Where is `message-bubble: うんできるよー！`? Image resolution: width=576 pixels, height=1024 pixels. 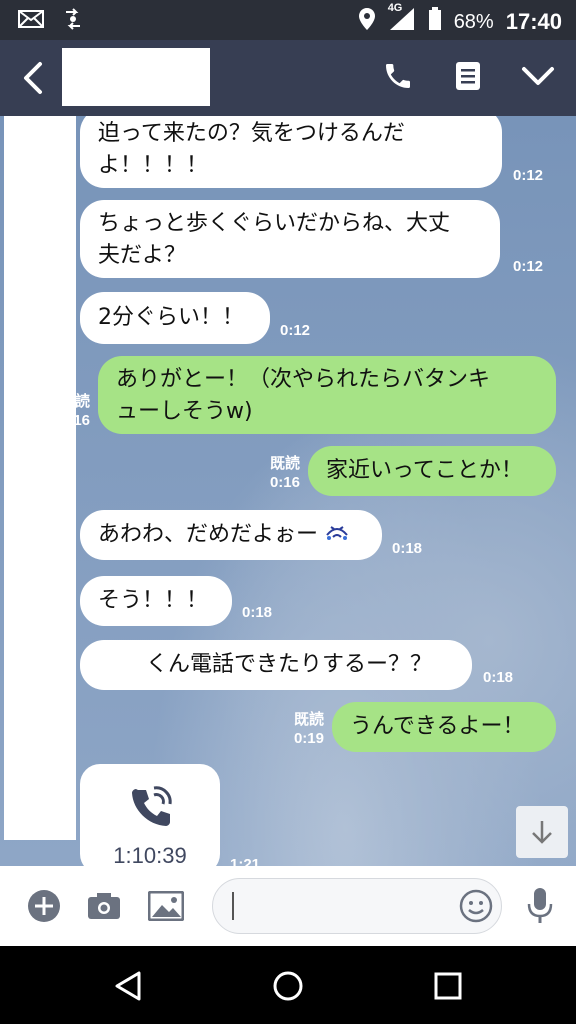 message-bubble: うんできるよー！ is located at coordinates (444, 727).